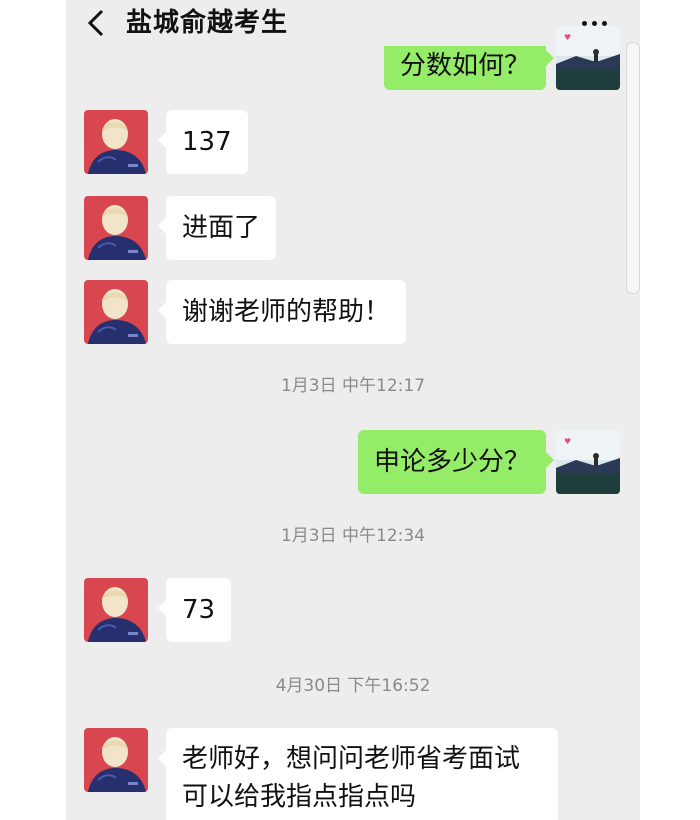 This screenshot has height=820, width=700. What do you see at coordinates (353, 686) in the screenshot?
I see `timestamp: 4月30日 下午16:52` at bounding box center [353, 686].